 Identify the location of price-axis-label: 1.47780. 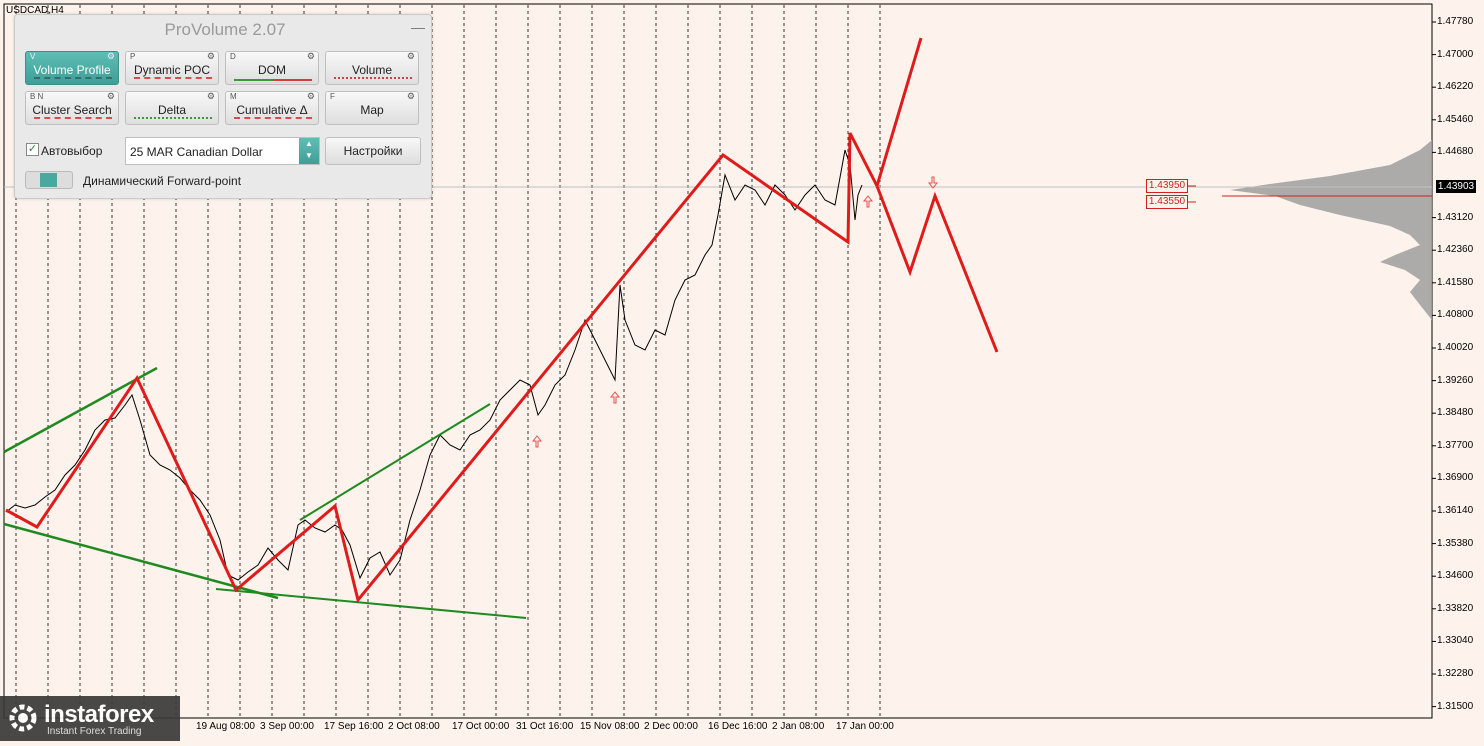
(1455, 21).